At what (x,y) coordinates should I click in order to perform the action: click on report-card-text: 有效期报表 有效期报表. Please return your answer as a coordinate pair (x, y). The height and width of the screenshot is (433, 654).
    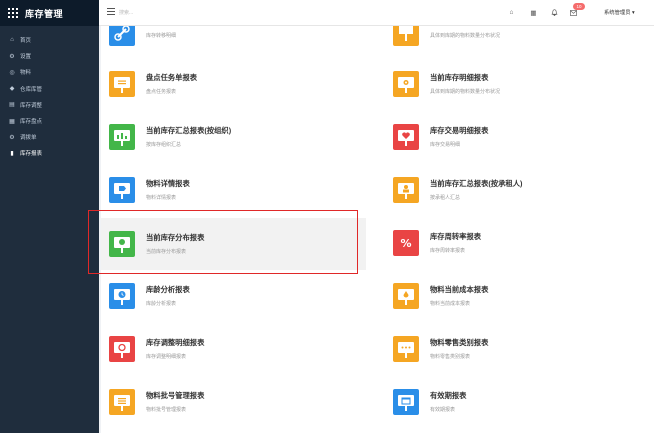
    Looking at the image, I should click on (448, 402).